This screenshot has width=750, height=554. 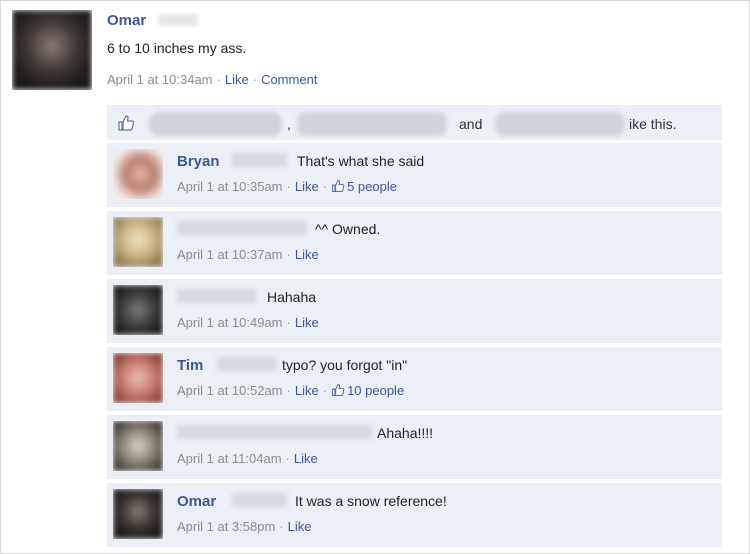 What do you see at coordinates (372, 186) in the screenshot?
I see `likes-count-label: 5 people` at bounding box center [372, 186].